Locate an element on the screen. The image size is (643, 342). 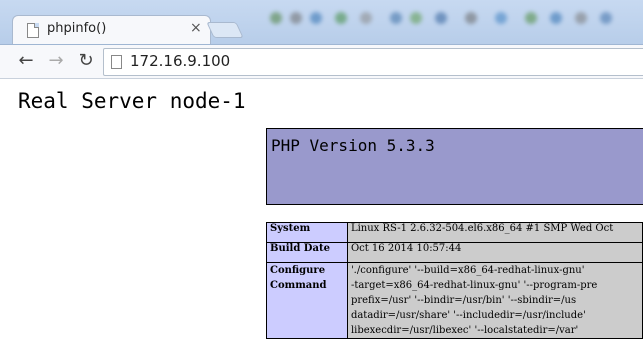
browser-titlebar: phpinfo() × is located at coordinates (321, 23).